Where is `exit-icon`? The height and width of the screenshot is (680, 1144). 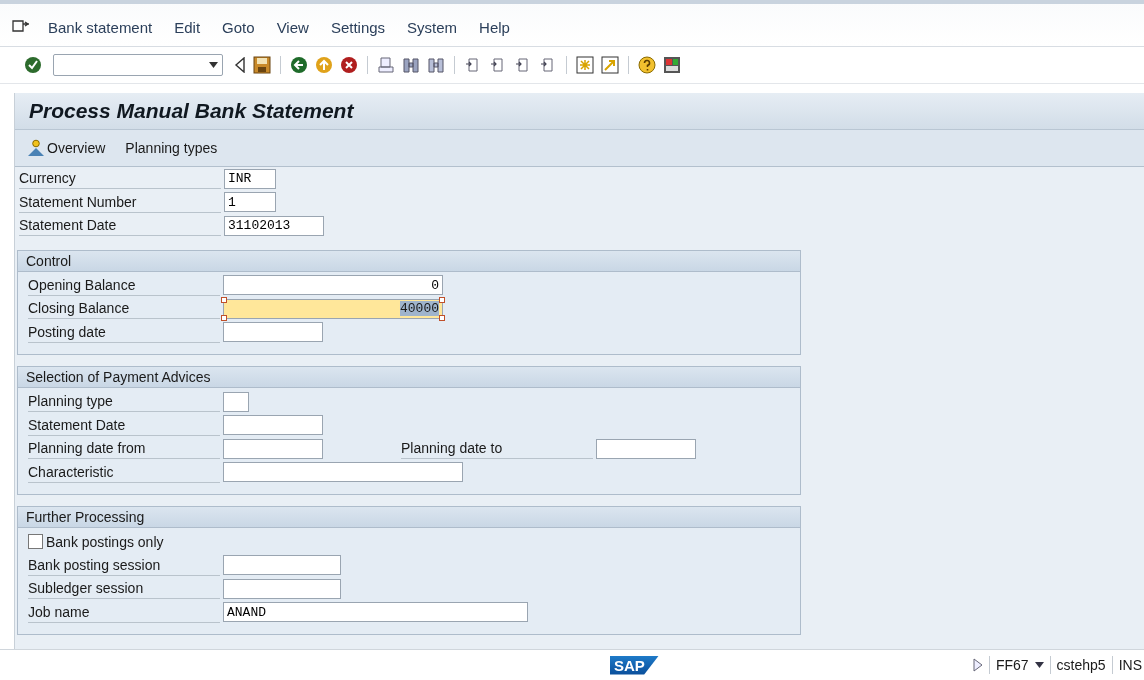
exit-icon is located at coordinates (324, 65).